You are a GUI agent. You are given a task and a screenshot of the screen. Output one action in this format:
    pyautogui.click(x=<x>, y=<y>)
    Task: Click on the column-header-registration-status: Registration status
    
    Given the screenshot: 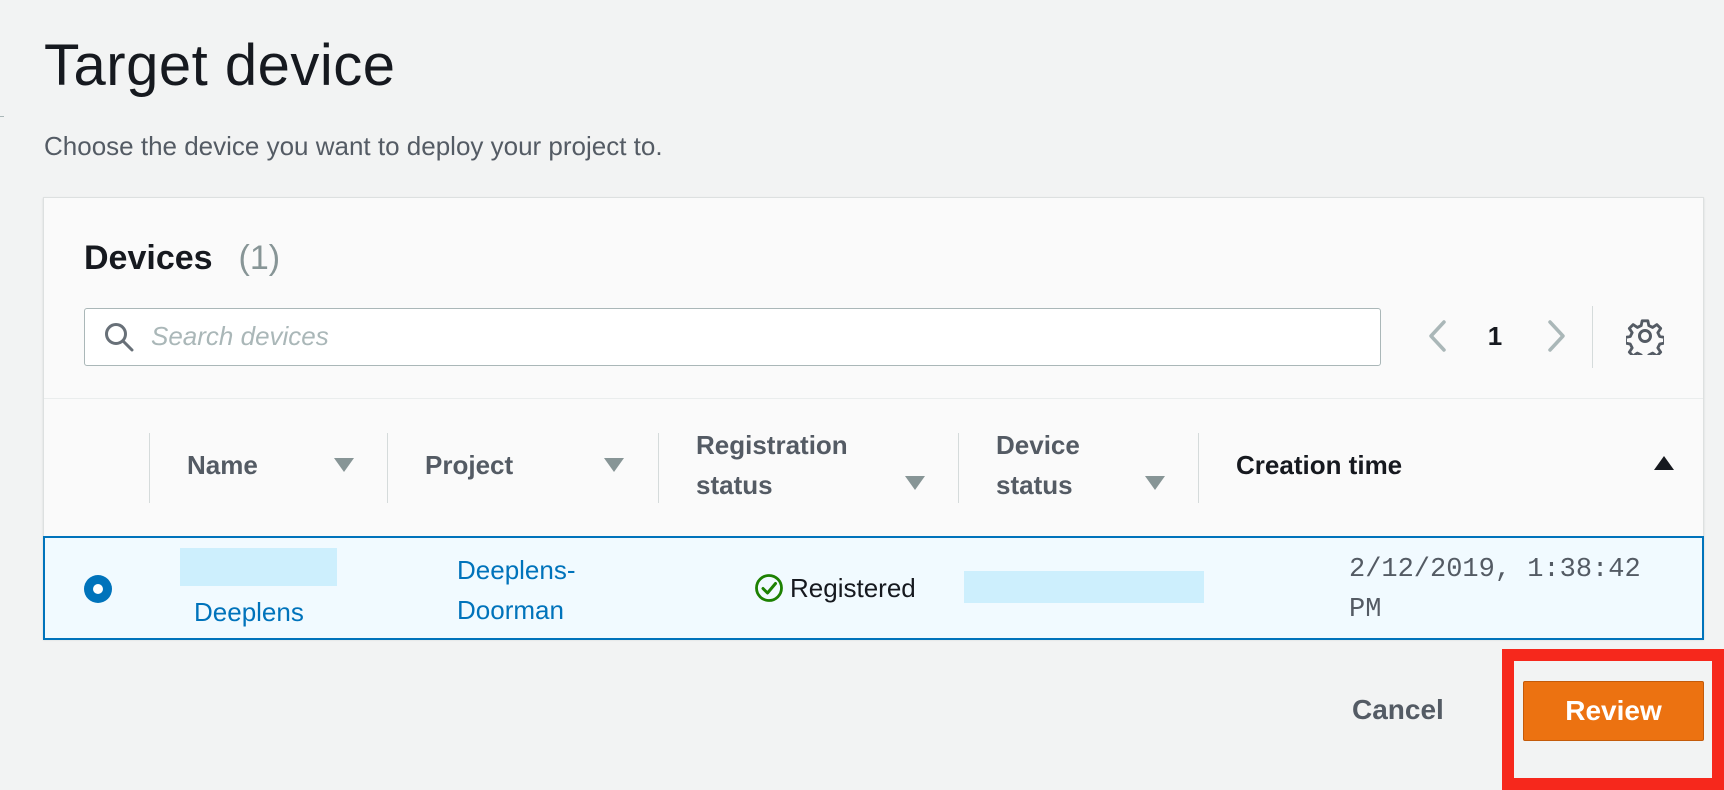 What is the action you would take?
    pyautogui.click(x=808, y=467)
    